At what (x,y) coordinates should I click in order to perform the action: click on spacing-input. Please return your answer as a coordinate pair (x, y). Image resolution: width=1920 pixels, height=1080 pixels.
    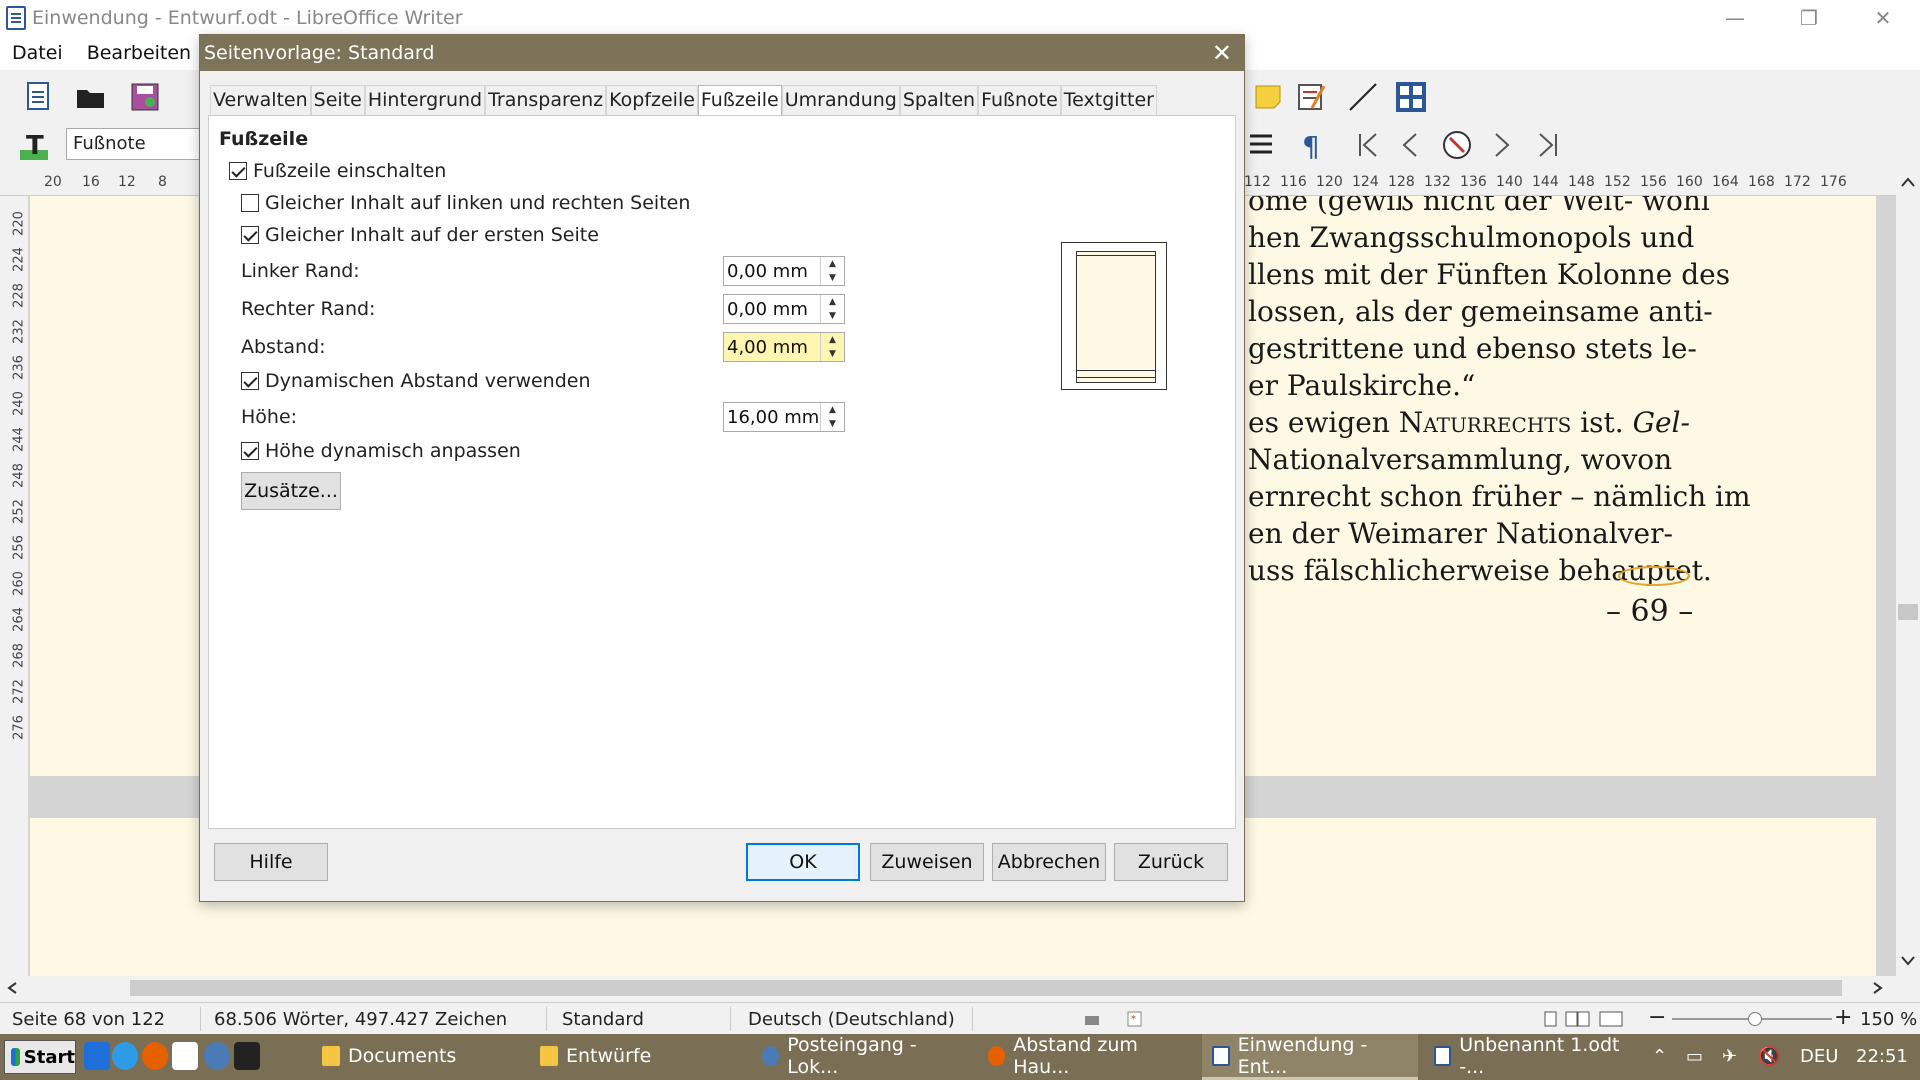
    Looking at the image, I should click on (772, 347).